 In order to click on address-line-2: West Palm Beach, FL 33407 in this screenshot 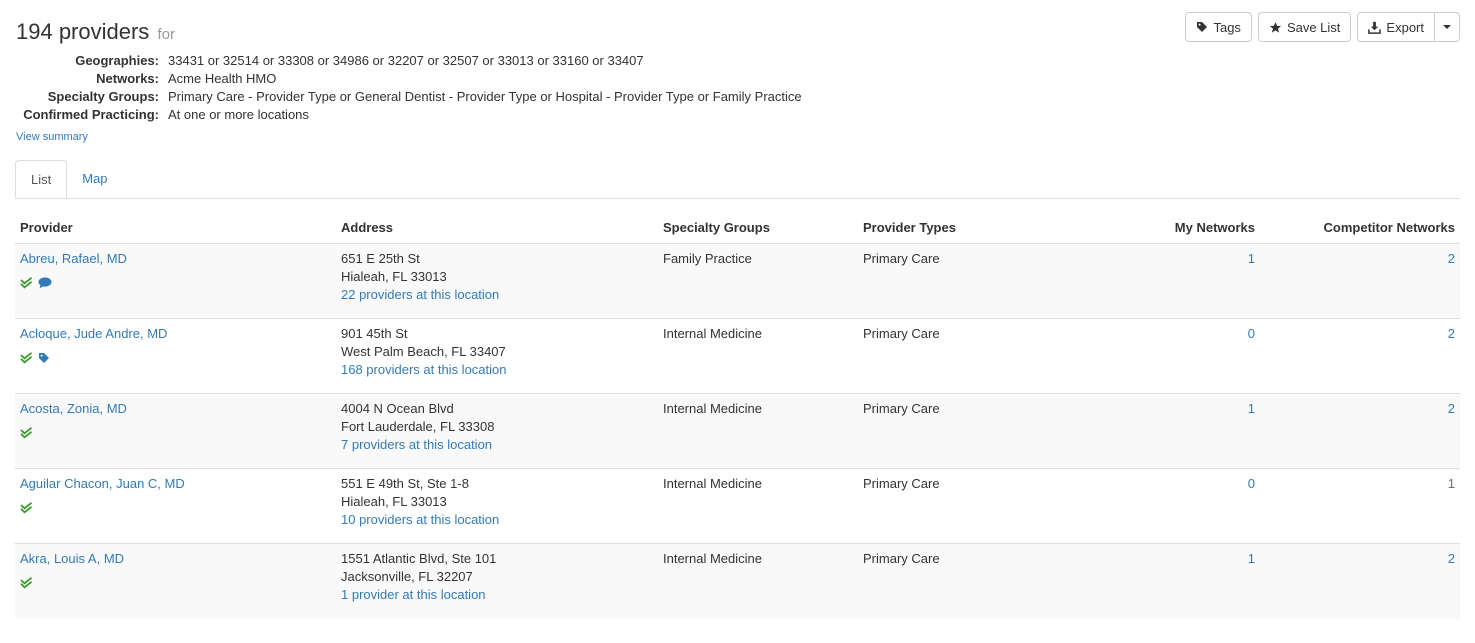, I will do `click(423, 351)`.